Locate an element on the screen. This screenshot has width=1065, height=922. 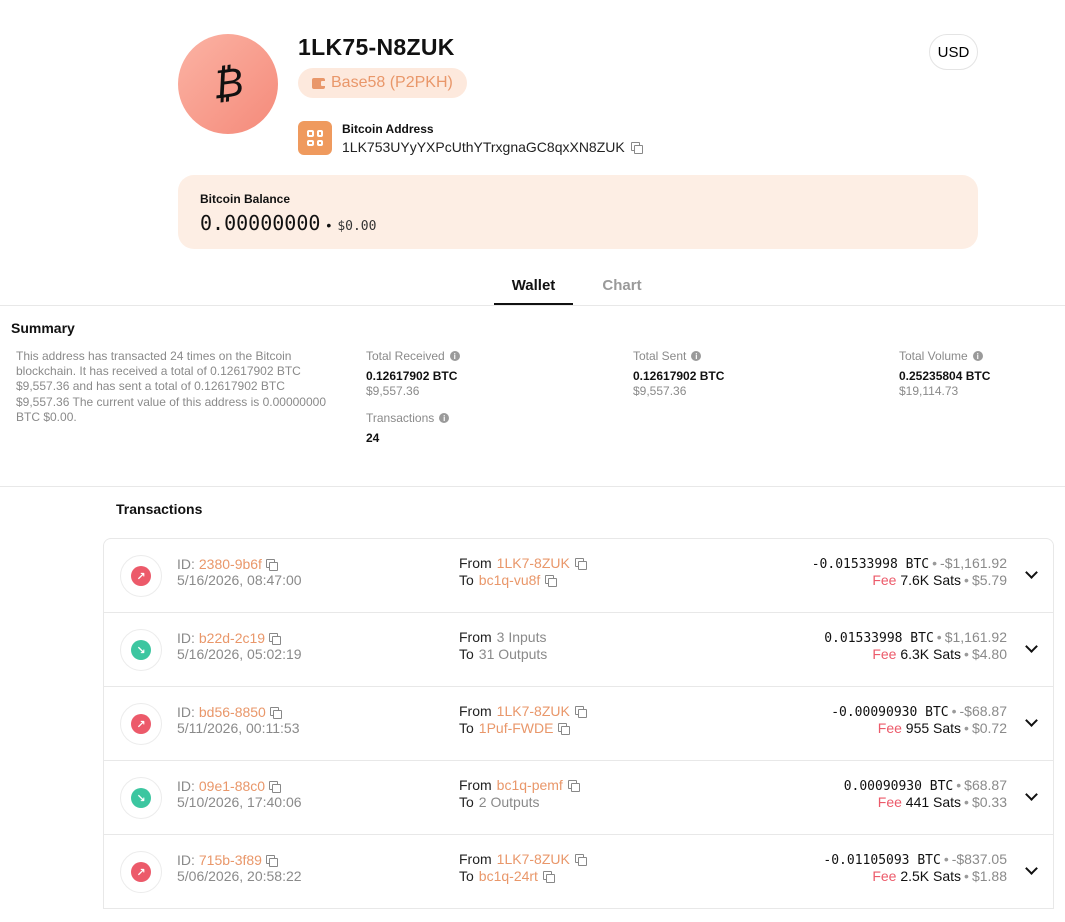
tx-amount-usd: -$837.05 is located at coordinates (979, 859).